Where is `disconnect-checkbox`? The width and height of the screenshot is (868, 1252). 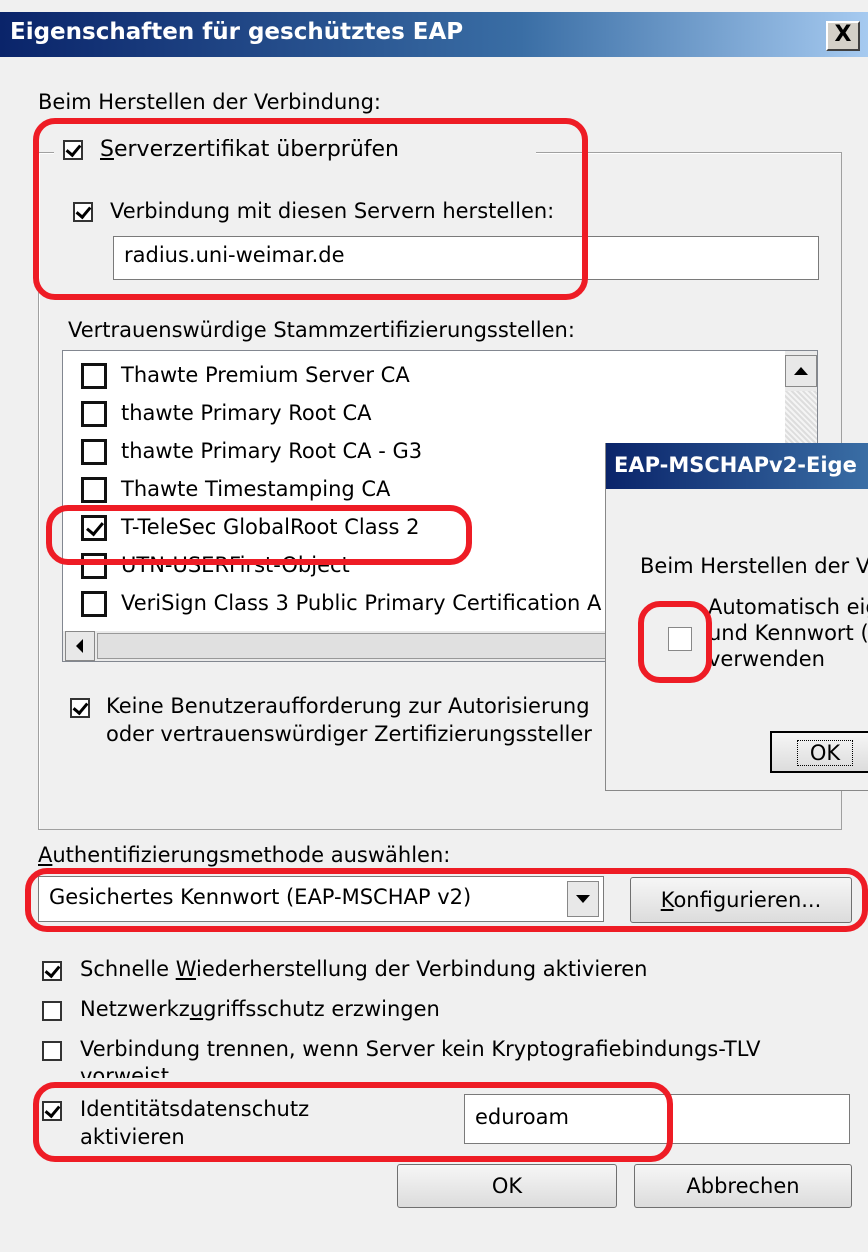
disconnect-checkbox is located at coordinates (52, 1051).